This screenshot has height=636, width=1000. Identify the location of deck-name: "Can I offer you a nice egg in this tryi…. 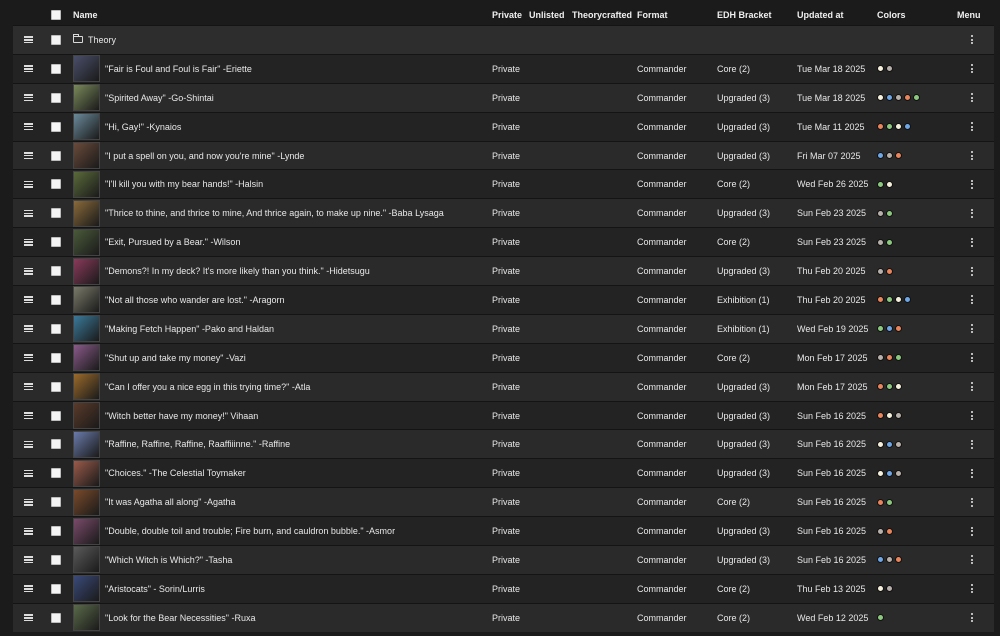
(207, 387).